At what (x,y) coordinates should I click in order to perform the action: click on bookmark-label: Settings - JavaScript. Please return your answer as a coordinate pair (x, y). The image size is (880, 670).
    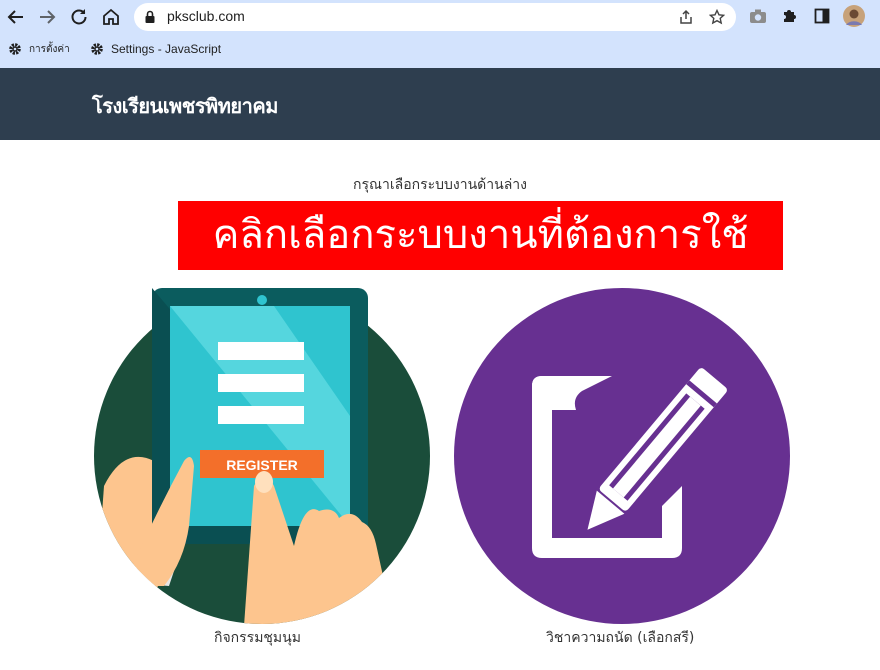
    Looking at the image, I should click on (166, 49).